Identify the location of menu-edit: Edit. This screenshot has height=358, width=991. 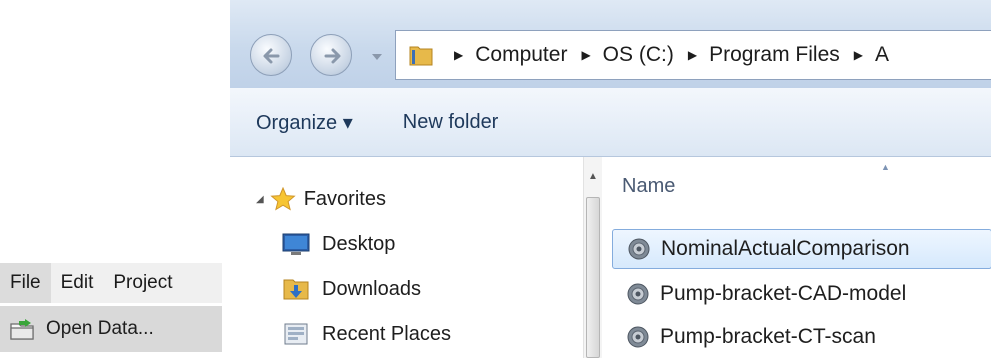
(77, 283).